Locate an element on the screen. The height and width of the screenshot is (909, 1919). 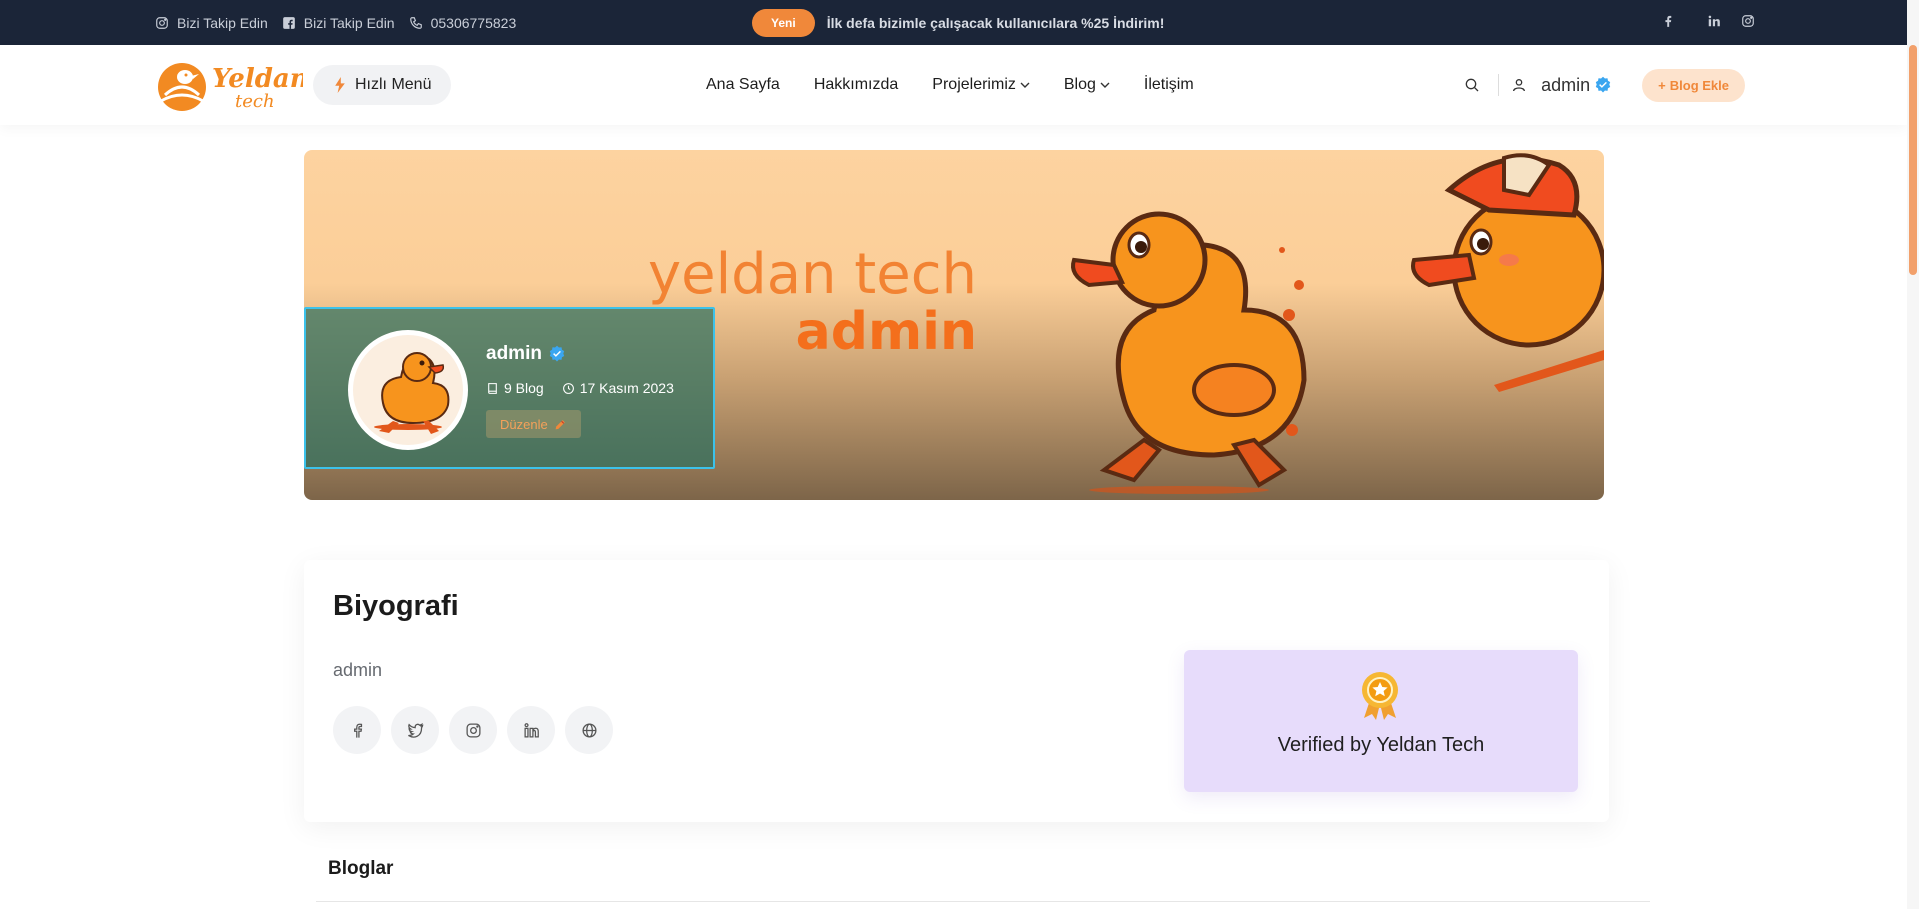
facebook-follow-label: Bizi Takip Edin is located at coordinates (349, 22).